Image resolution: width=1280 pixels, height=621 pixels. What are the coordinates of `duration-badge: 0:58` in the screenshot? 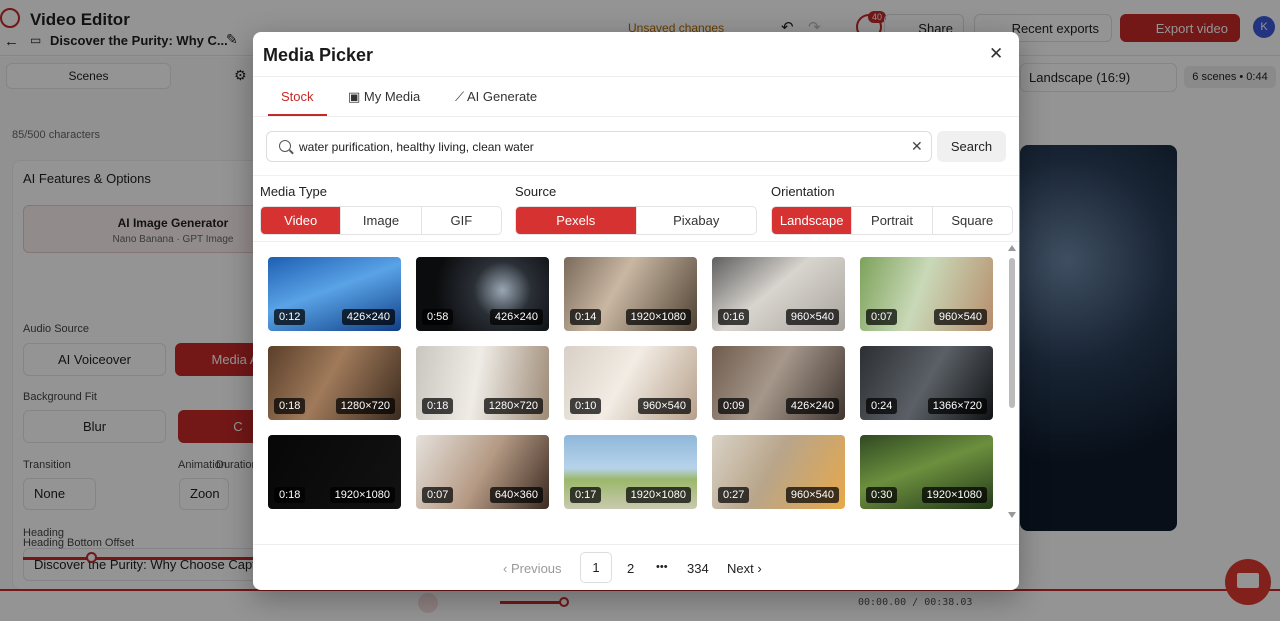 It's located at (438, 317).